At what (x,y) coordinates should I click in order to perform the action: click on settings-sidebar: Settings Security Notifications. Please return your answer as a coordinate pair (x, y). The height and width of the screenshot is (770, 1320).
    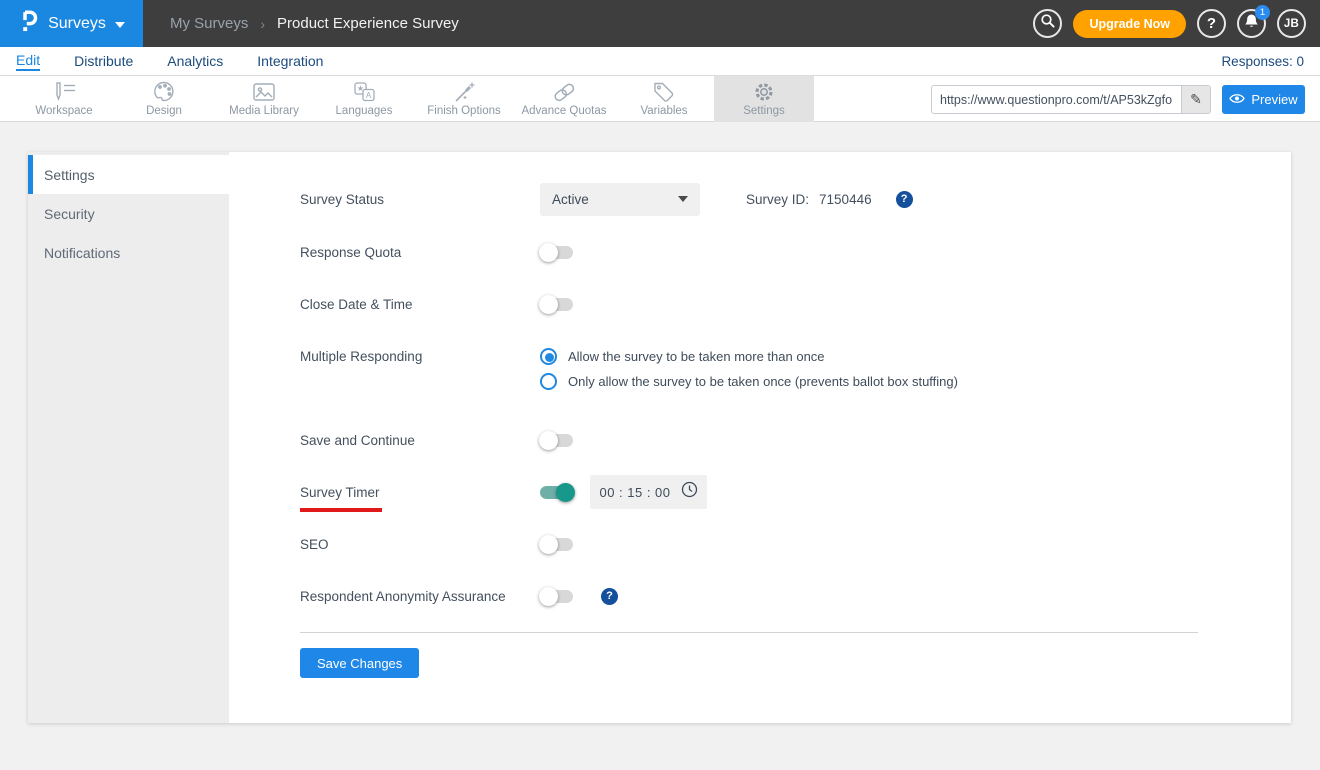
    Looking at the image, I should click on (128, 437).